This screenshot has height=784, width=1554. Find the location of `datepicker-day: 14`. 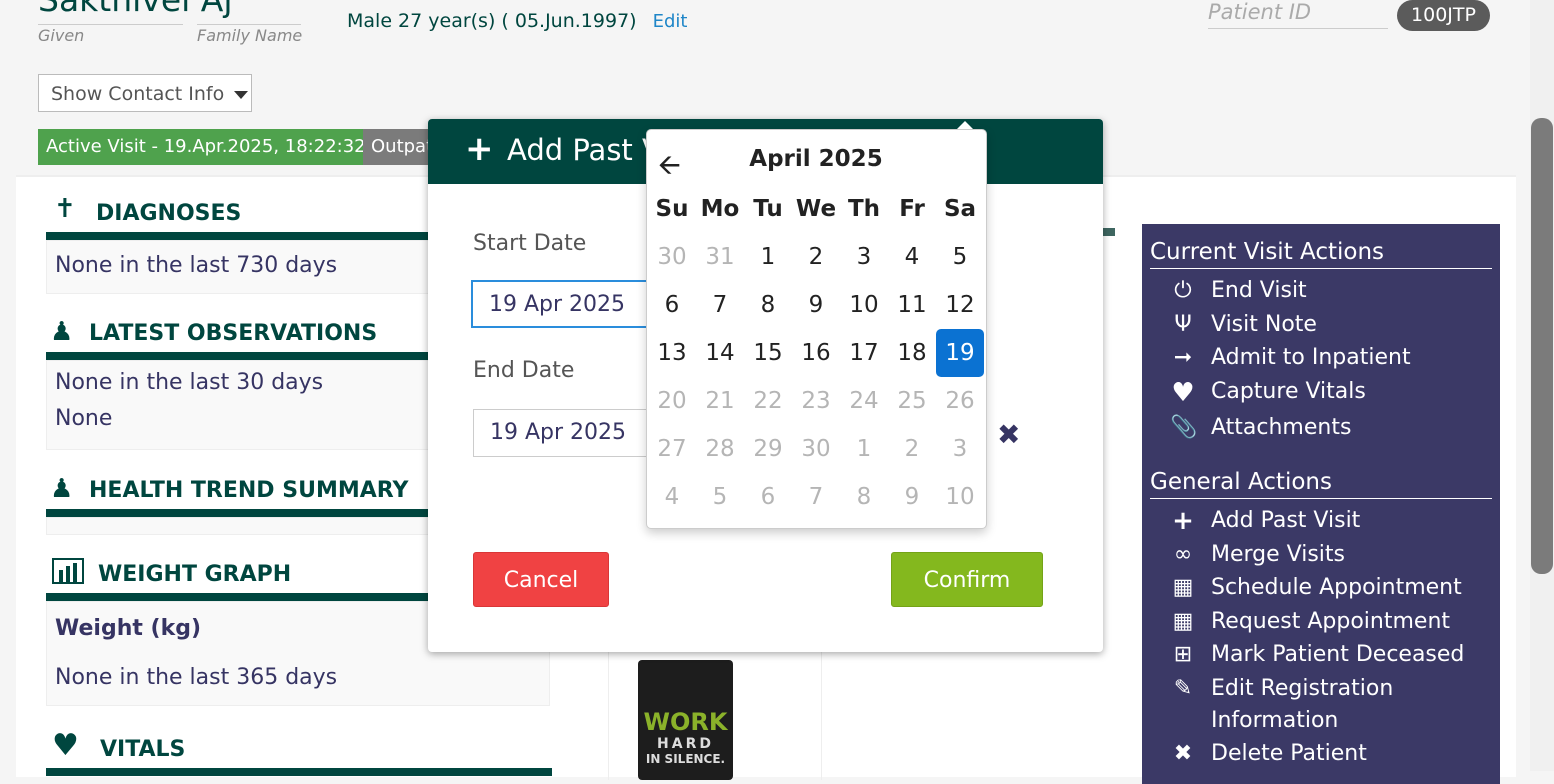

datepicker-day: 14 is located at coordinates (720, 353).